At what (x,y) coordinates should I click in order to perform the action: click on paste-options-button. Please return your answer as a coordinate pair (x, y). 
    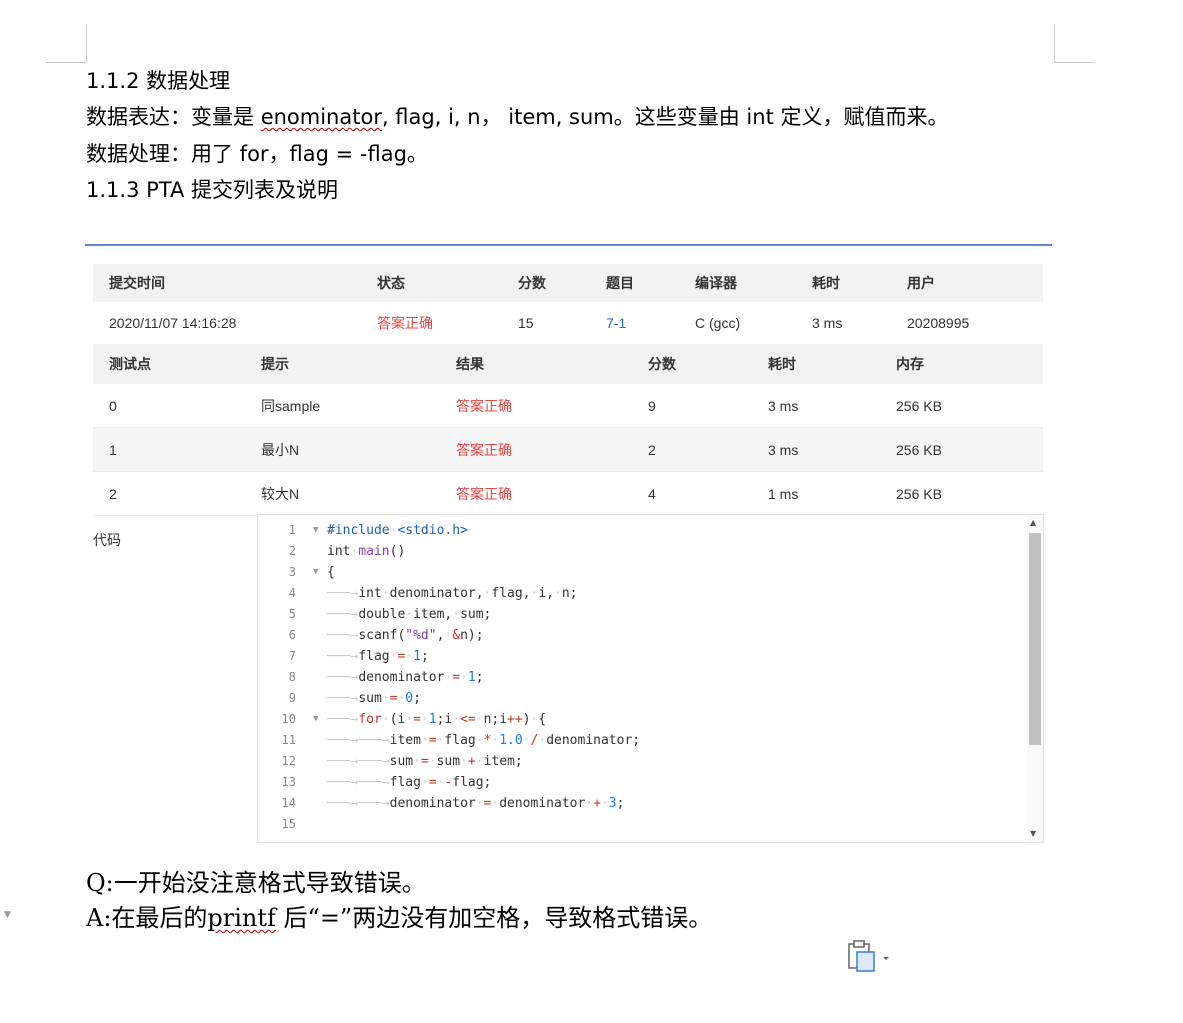
    Looking at the image, I should click on (867, 957).